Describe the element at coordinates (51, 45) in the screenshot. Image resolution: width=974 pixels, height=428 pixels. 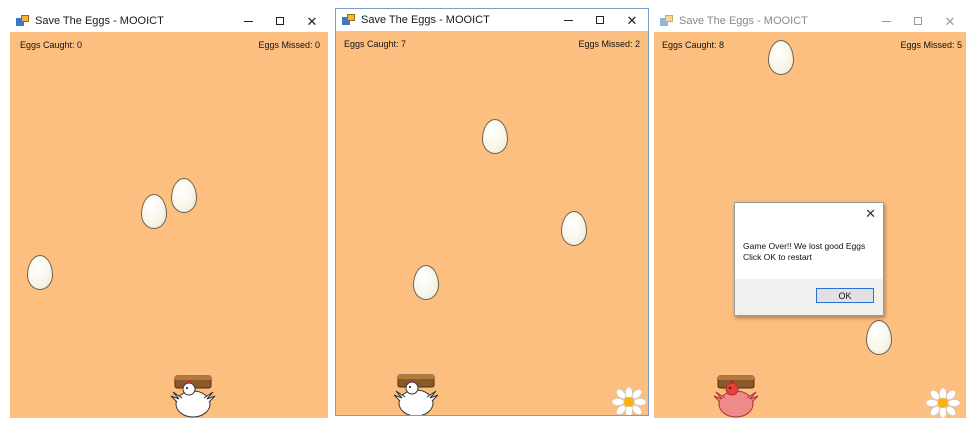
I see `eggs-caught-label: Eggs Caught: 0` at that location.